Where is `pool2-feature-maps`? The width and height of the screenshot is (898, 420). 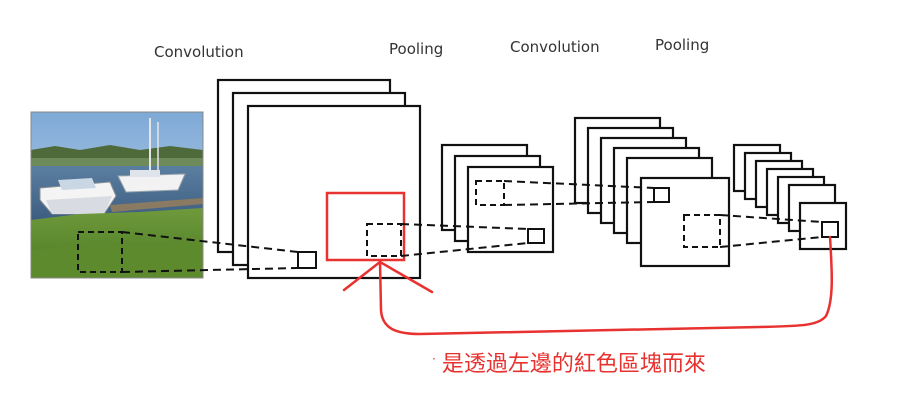
pool2-feature-maps is located at coordinates (790, 197).